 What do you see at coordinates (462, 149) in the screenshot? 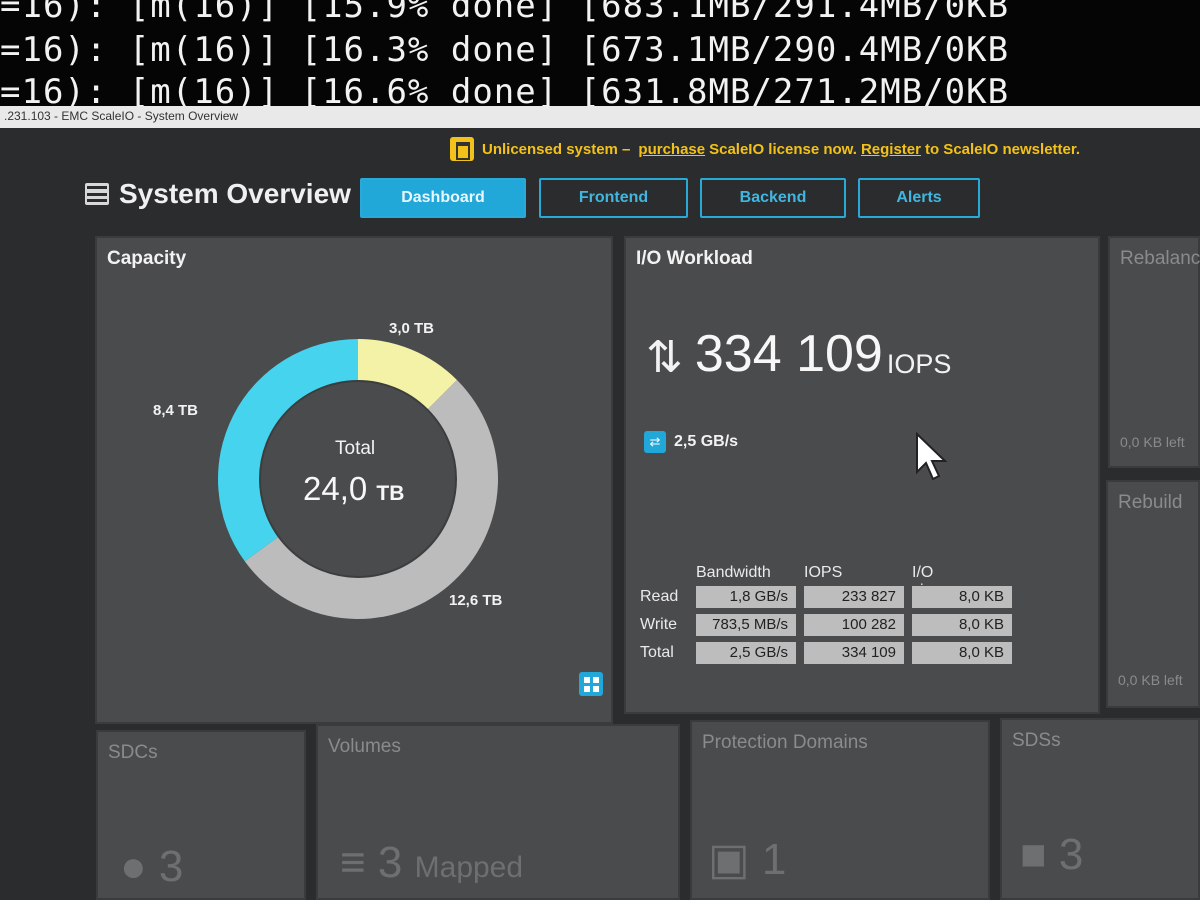
I see `license-warning-icon` at bounding box center [462, 149].